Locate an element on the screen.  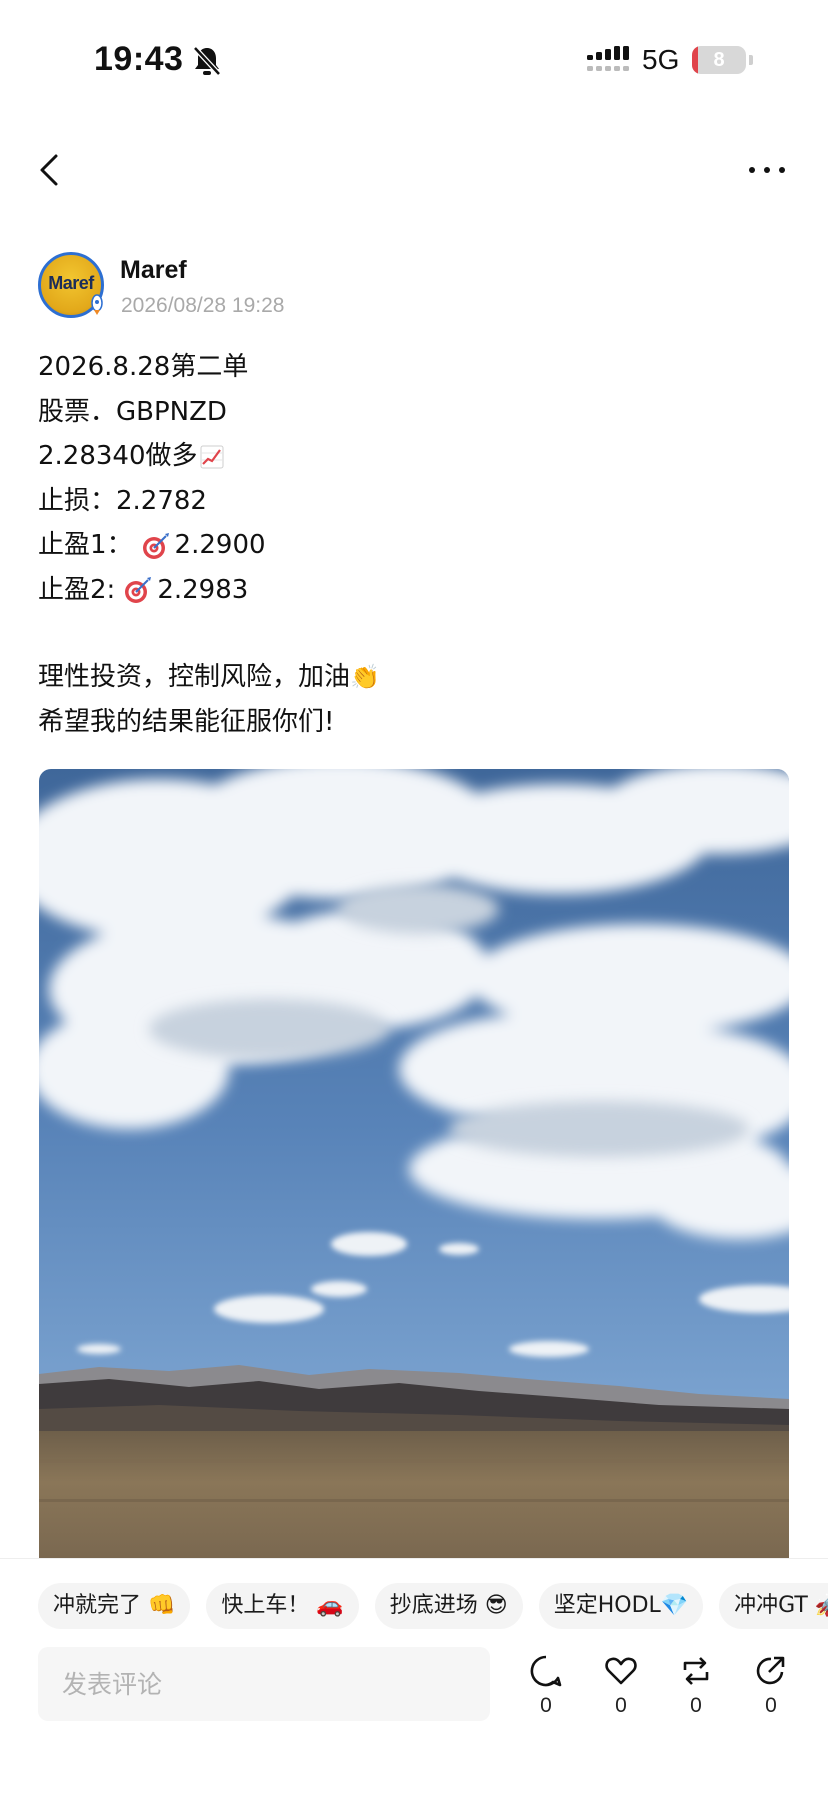
quick-reply-chip: 快上车！ 🚗 is located at coordinates (282, 1606).